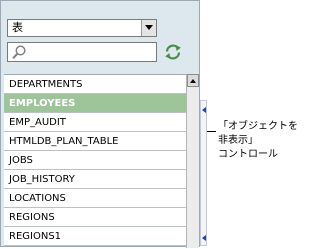  What do you see at coordinates (238, 140) in the screenshot?
I see `callout-line-2: 非表示」` at bounding box center [238, 140].